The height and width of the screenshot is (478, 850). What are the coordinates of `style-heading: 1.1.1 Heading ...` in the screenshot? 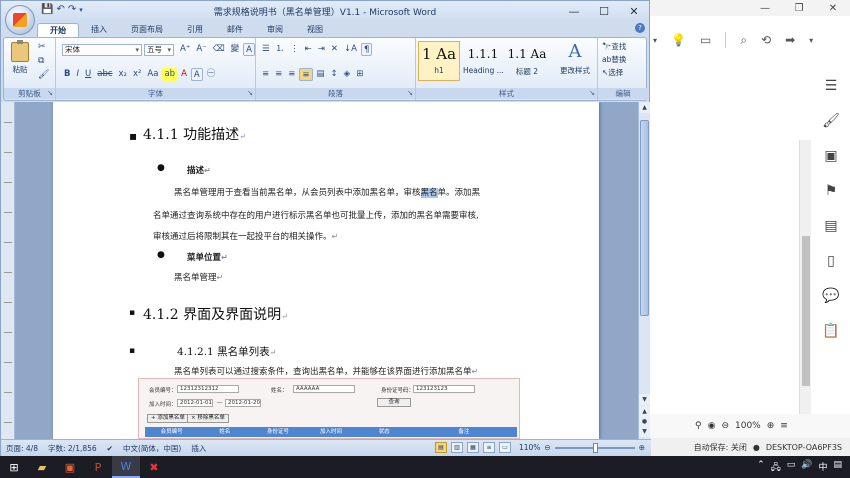 It's located at (483, 61).